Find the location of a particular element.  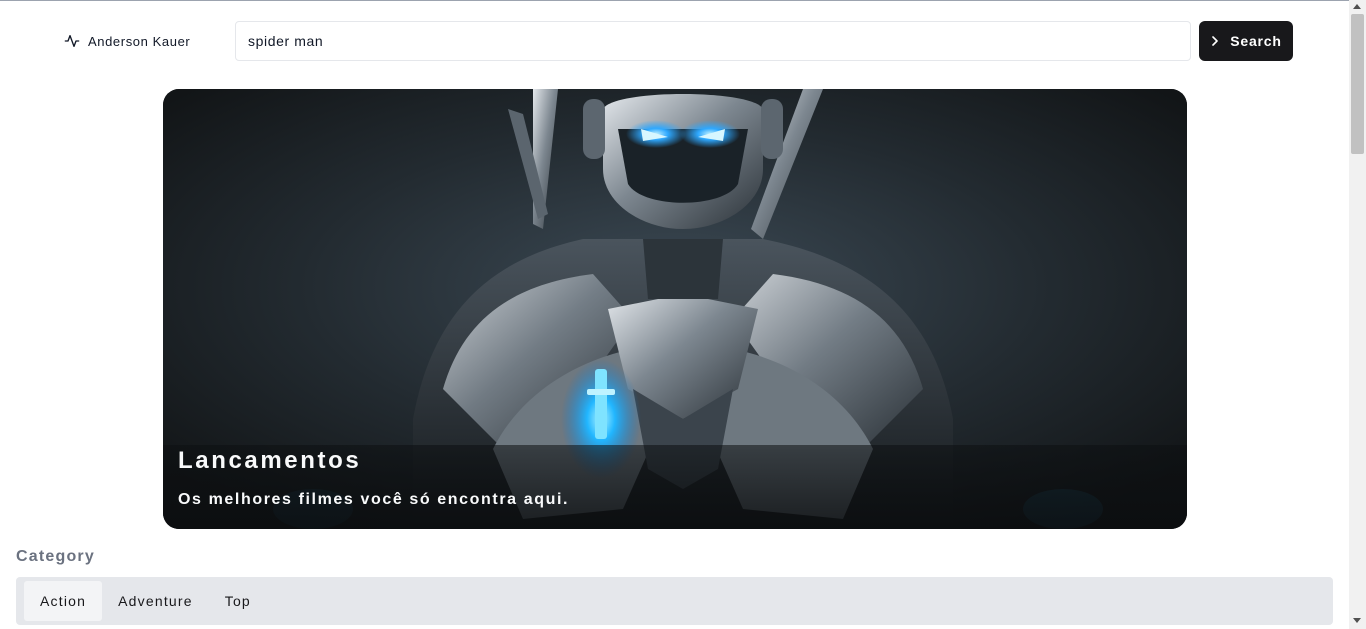

window-top-border is located at coordinates (683, 0).